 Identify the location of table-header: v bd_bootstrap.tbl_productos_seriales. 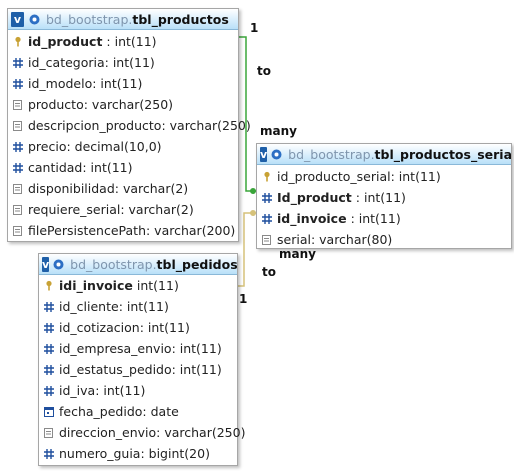
(384, 154).